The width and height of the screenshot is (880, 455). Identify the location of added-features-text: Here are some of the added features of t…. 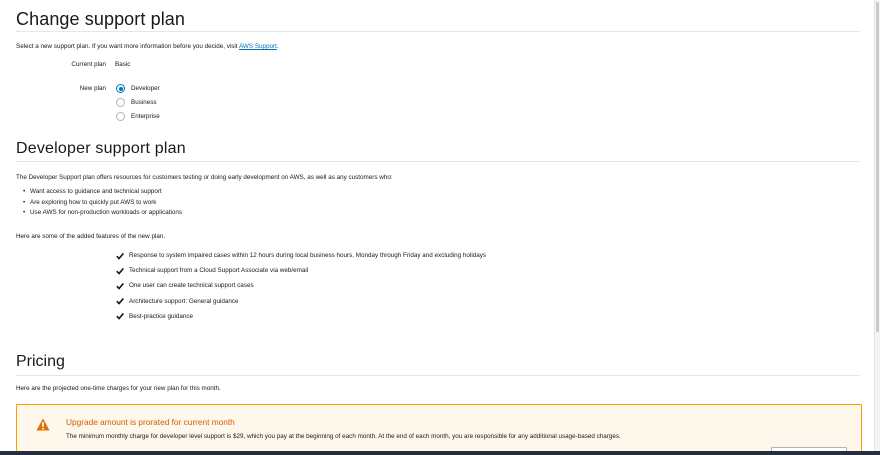
(91, 236).